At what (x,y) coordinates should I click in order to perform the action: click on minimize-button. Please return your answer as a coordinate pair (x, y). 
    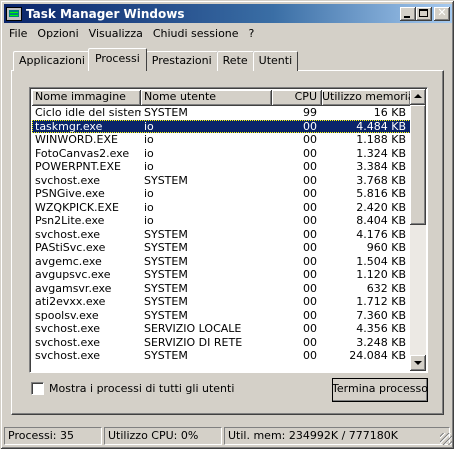
    Looking at the image, I should click on (408, 13).